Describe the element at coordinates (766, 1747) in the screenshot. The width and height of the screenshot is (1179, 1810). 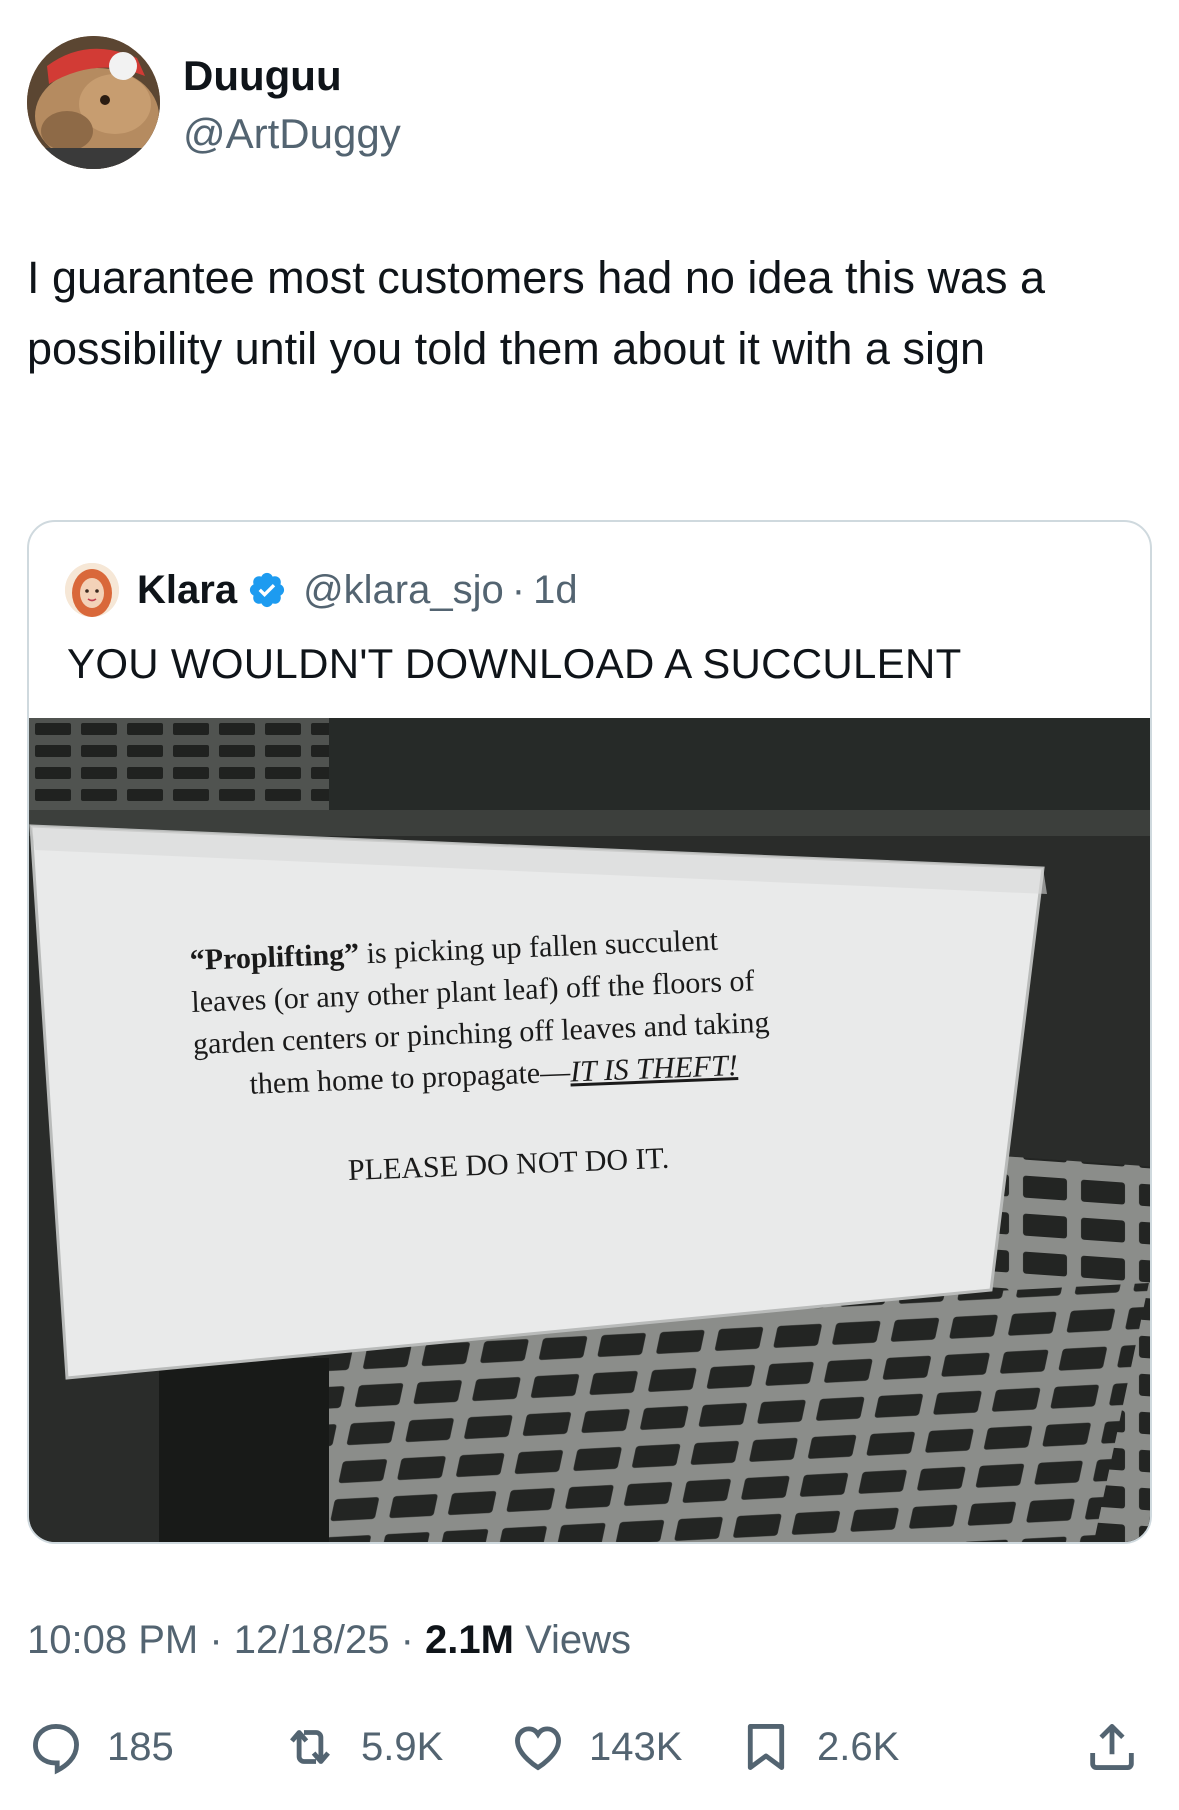
I see `bookmark-icon` at that location.